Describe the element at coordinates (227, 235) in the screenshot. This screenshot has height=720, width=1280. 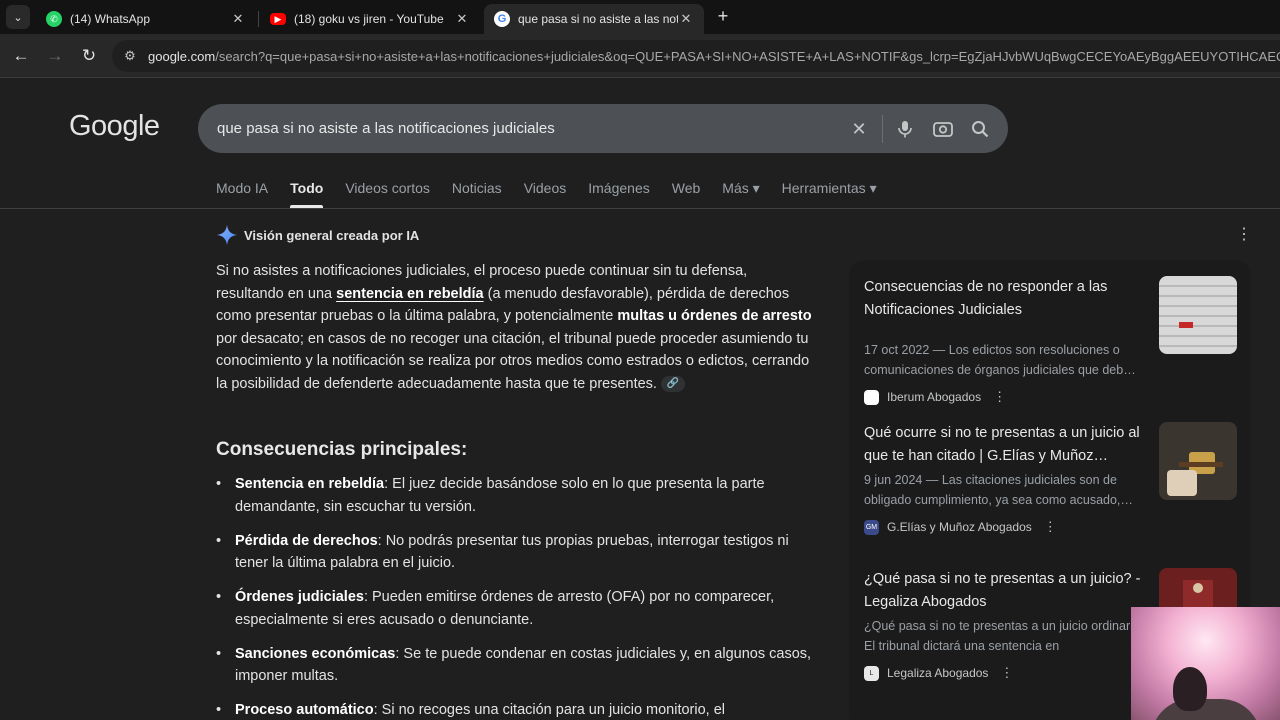
I see `sparkle-icon` at that location.